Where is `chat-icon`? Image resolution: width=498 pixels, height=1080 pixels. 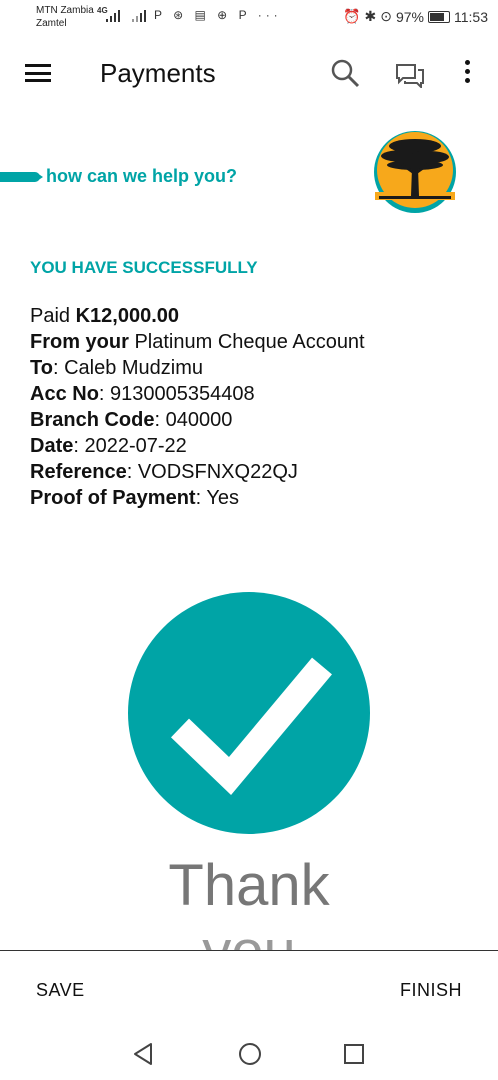
chat-icon is located at coordinates (410, 75).